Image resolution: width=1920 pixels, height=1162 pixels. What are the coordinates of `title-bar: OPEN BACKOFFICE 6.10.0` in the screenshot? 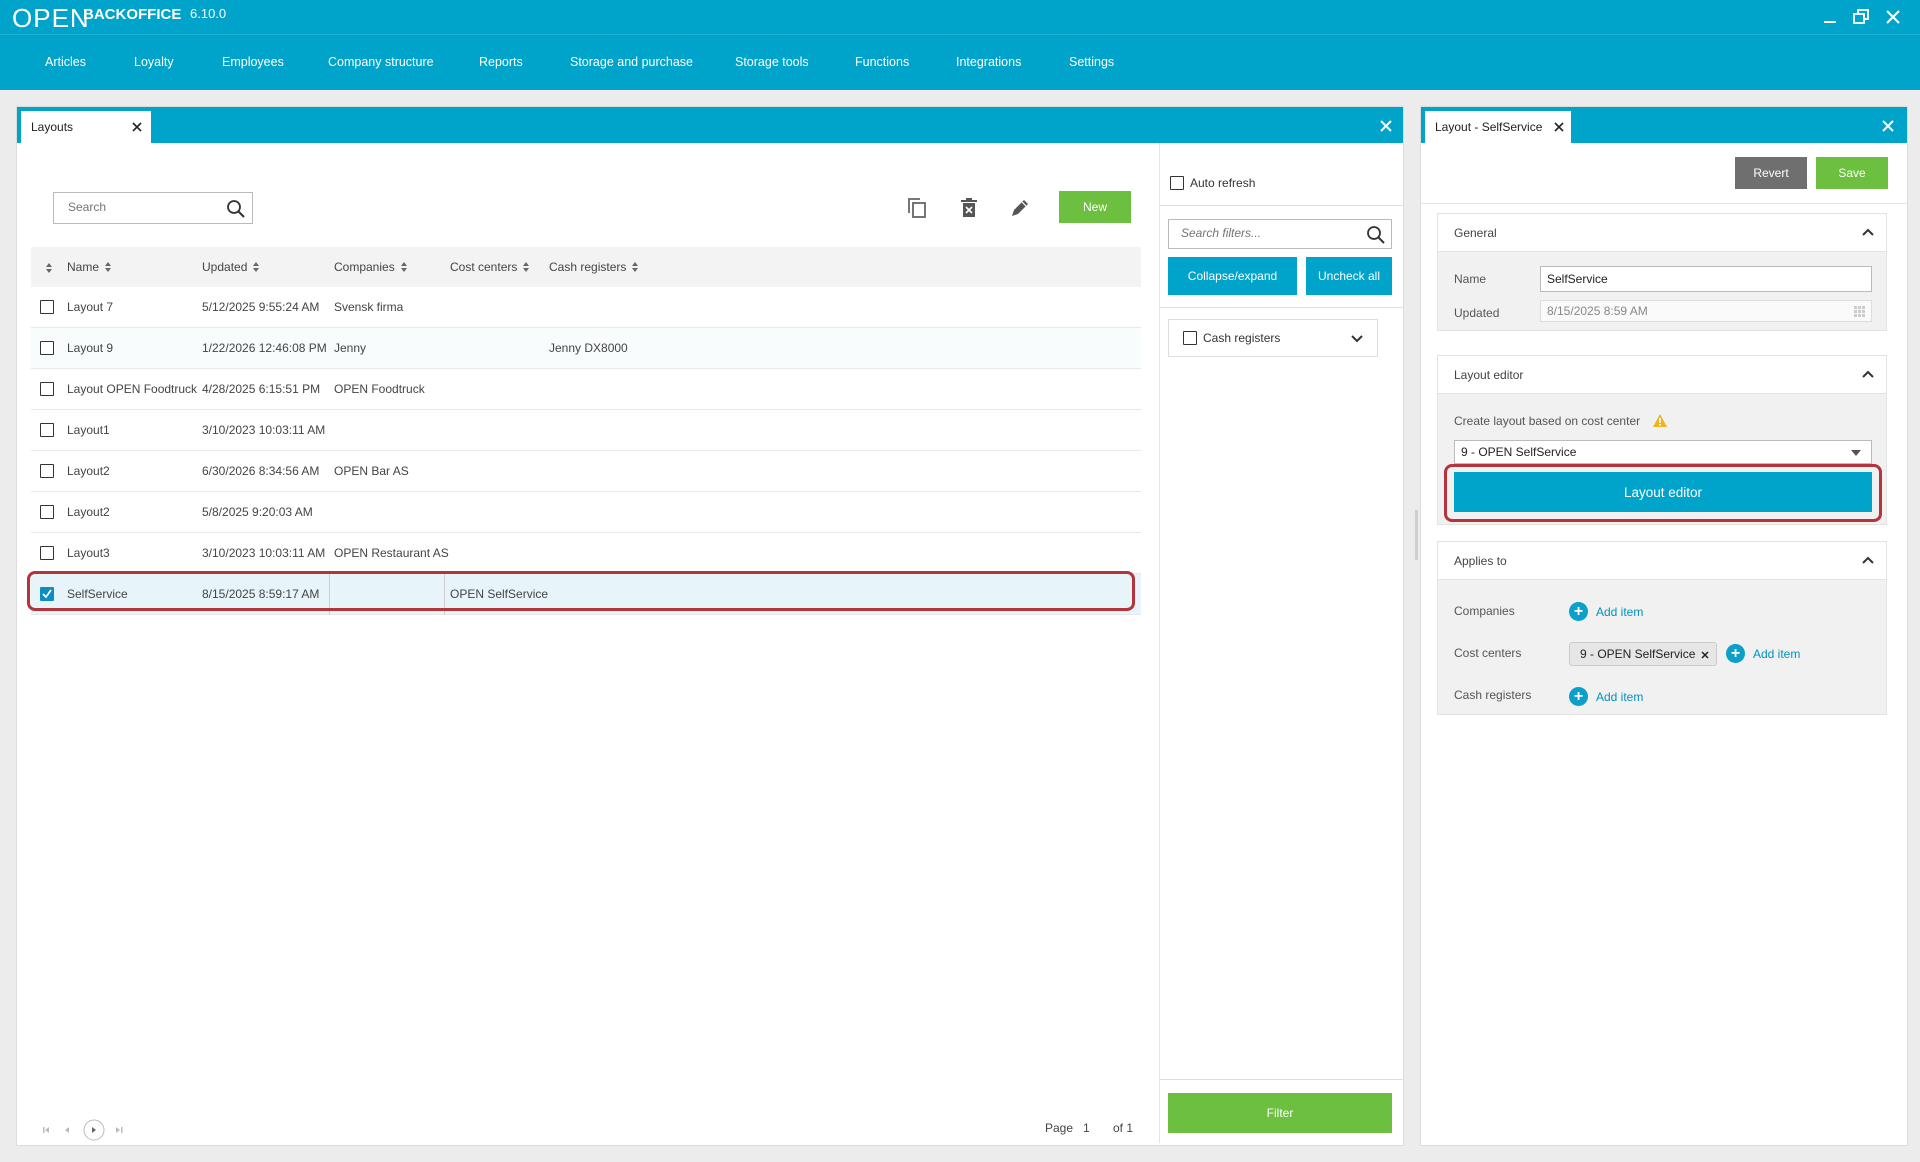 It's located at (960, 17).